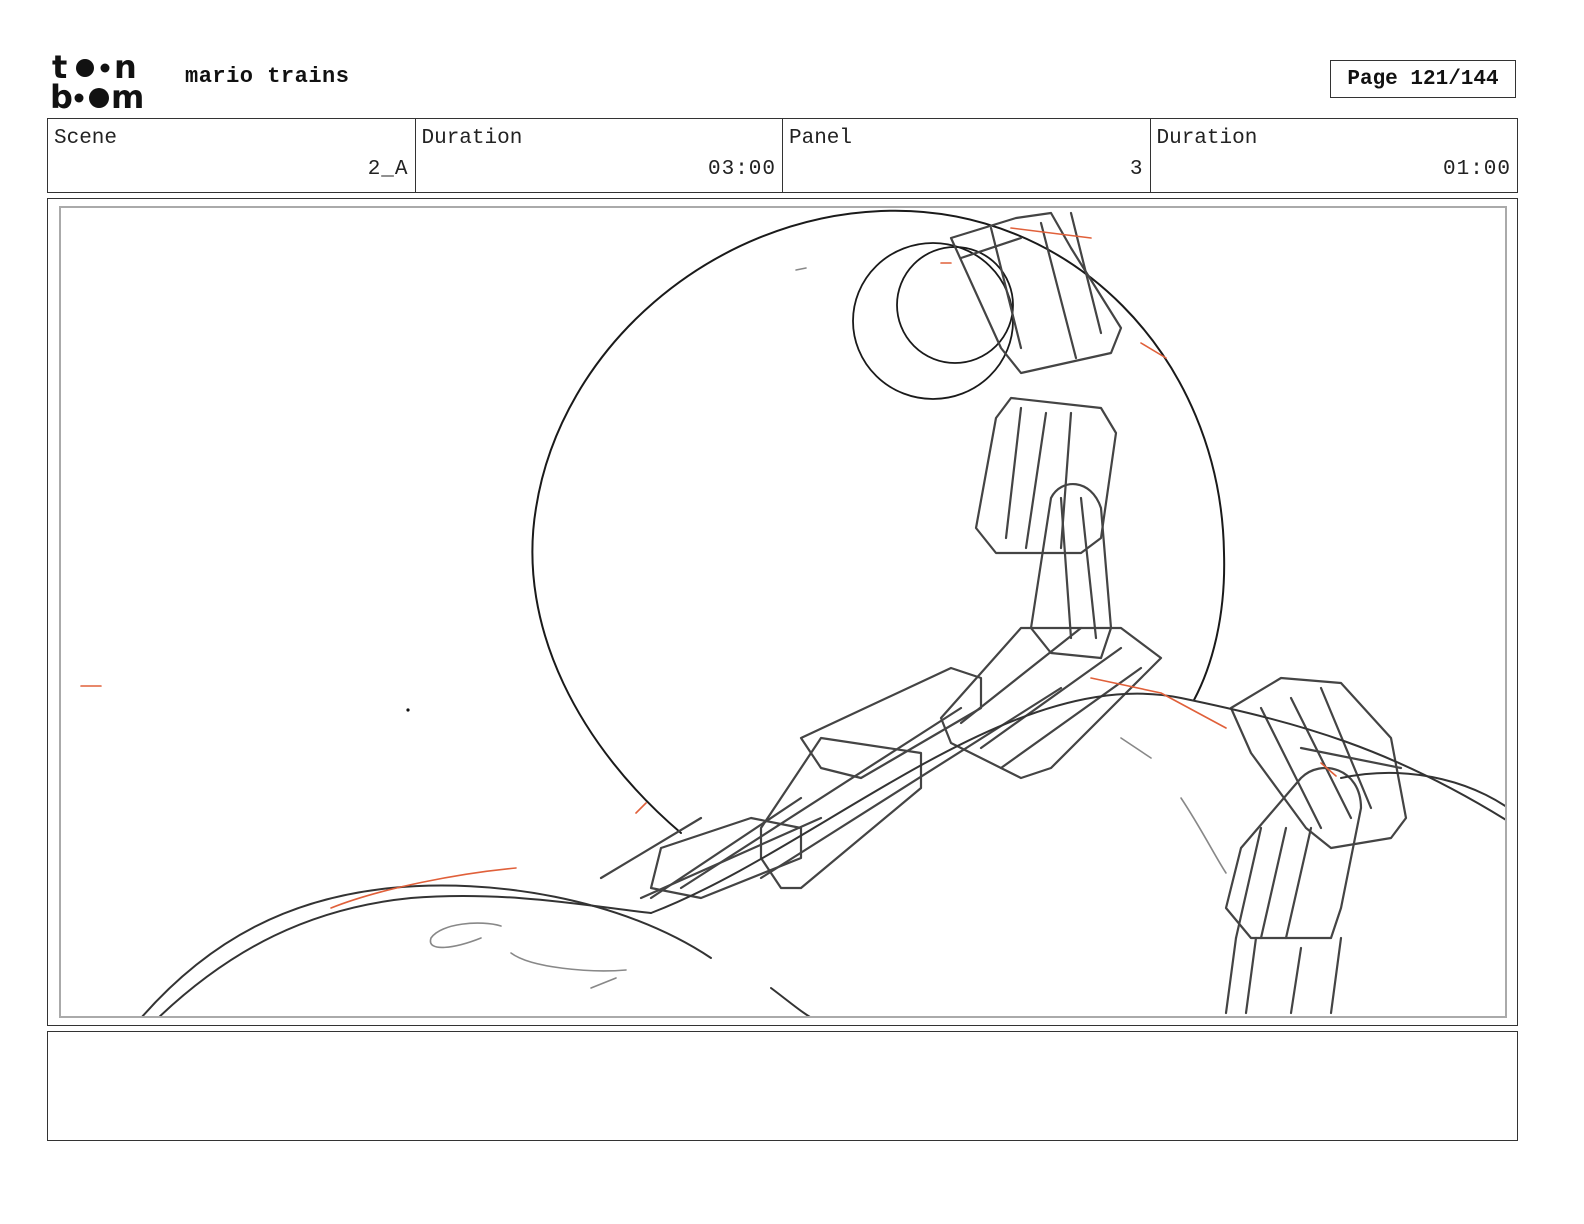 The image size is (1584, 1224). Describe the element at coordinates (1316, 845) in the screenshot. I see `sketch-right-chain` at that location.